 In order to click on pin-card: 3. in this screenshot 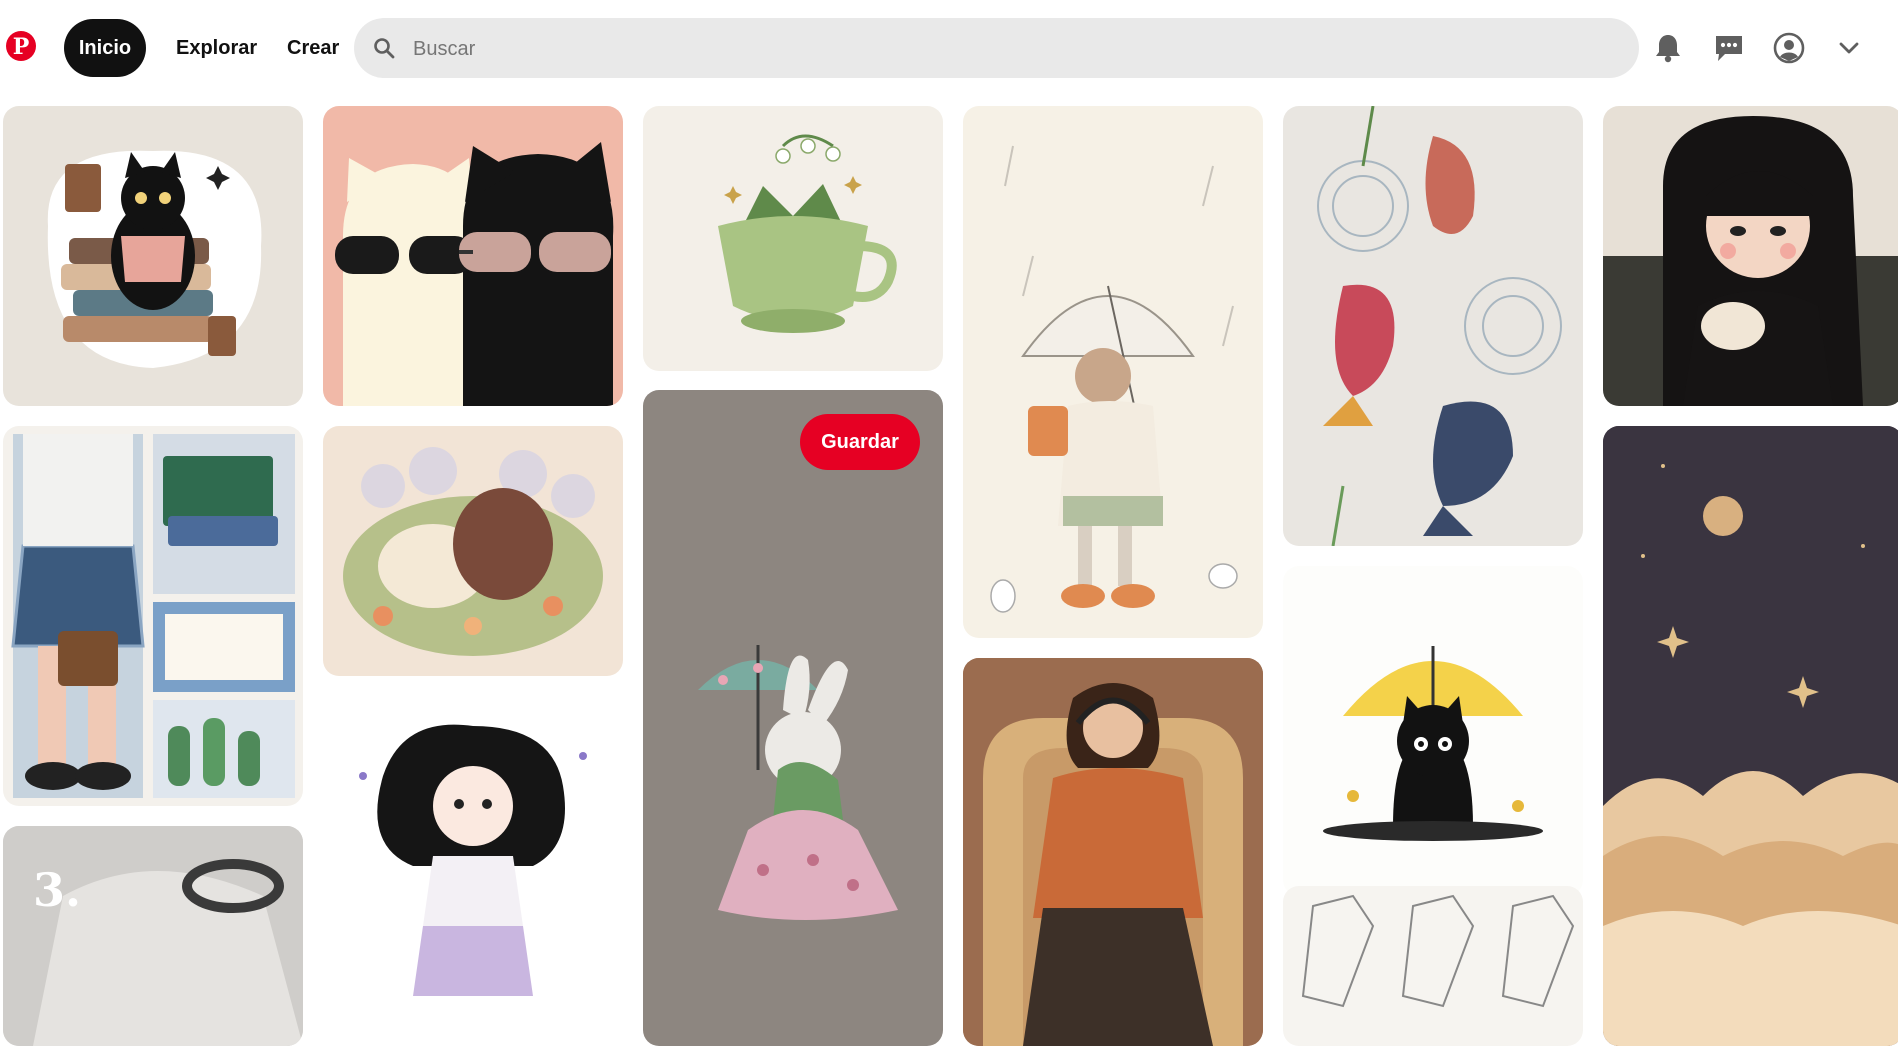, I will do `click(153, 936)`.